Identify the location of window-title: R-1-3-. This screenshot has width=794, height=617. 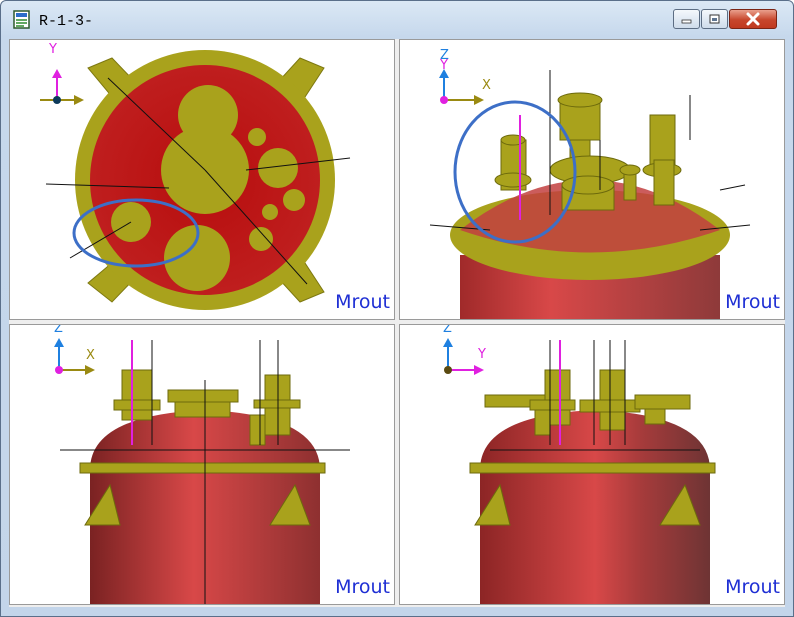
(66, 21).